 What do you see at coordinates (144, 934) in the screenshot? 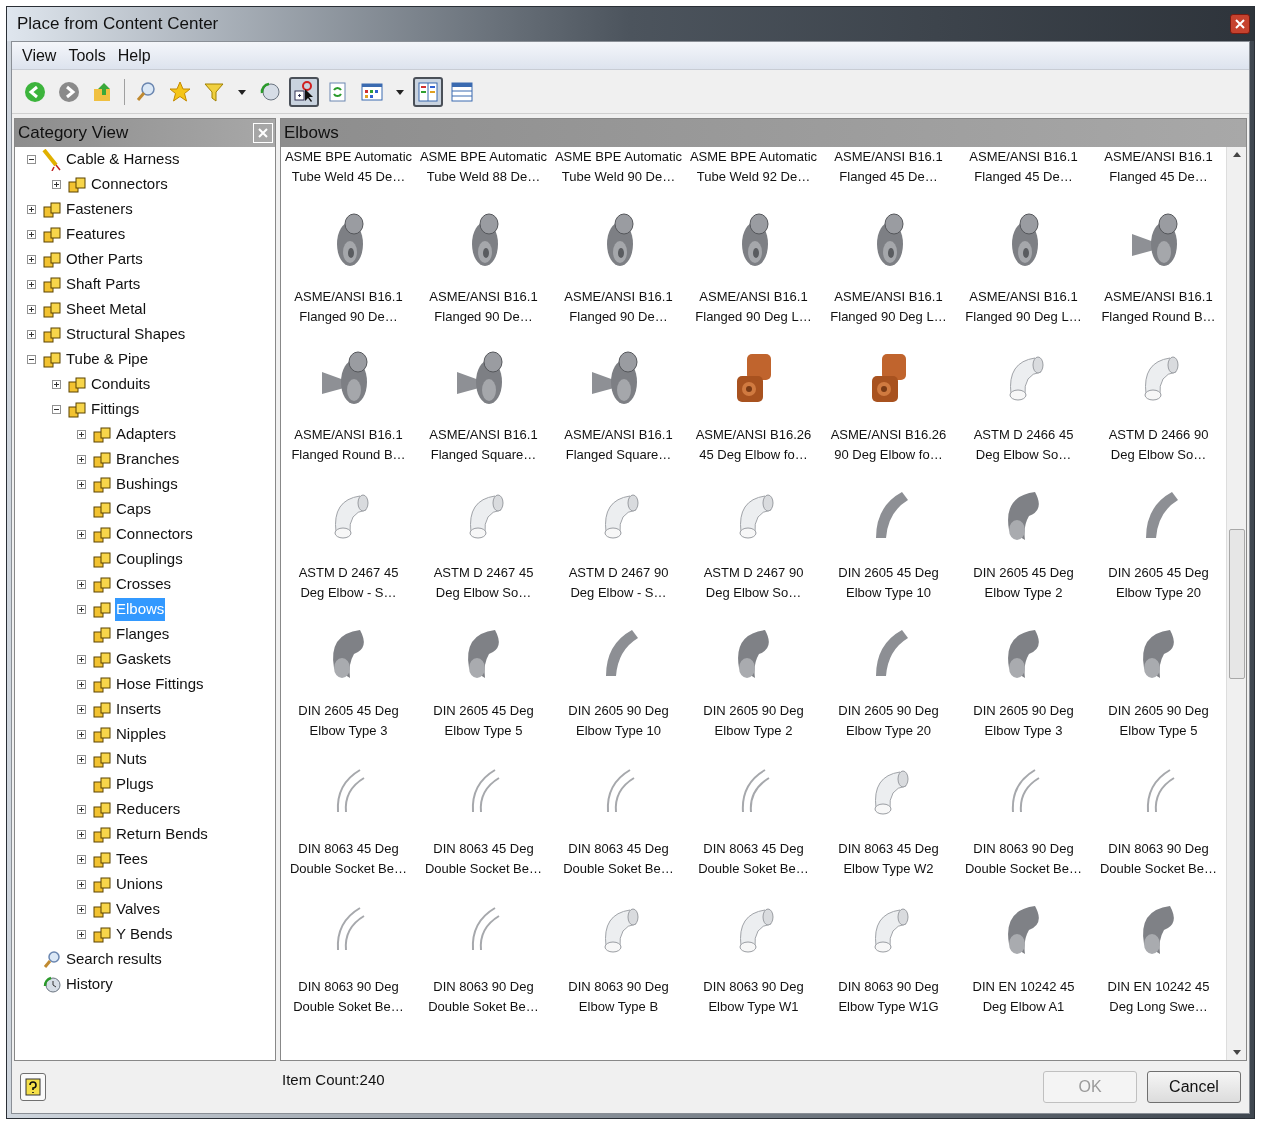
I see `tree-item: Y Bends` at bounding box center [144, 934].